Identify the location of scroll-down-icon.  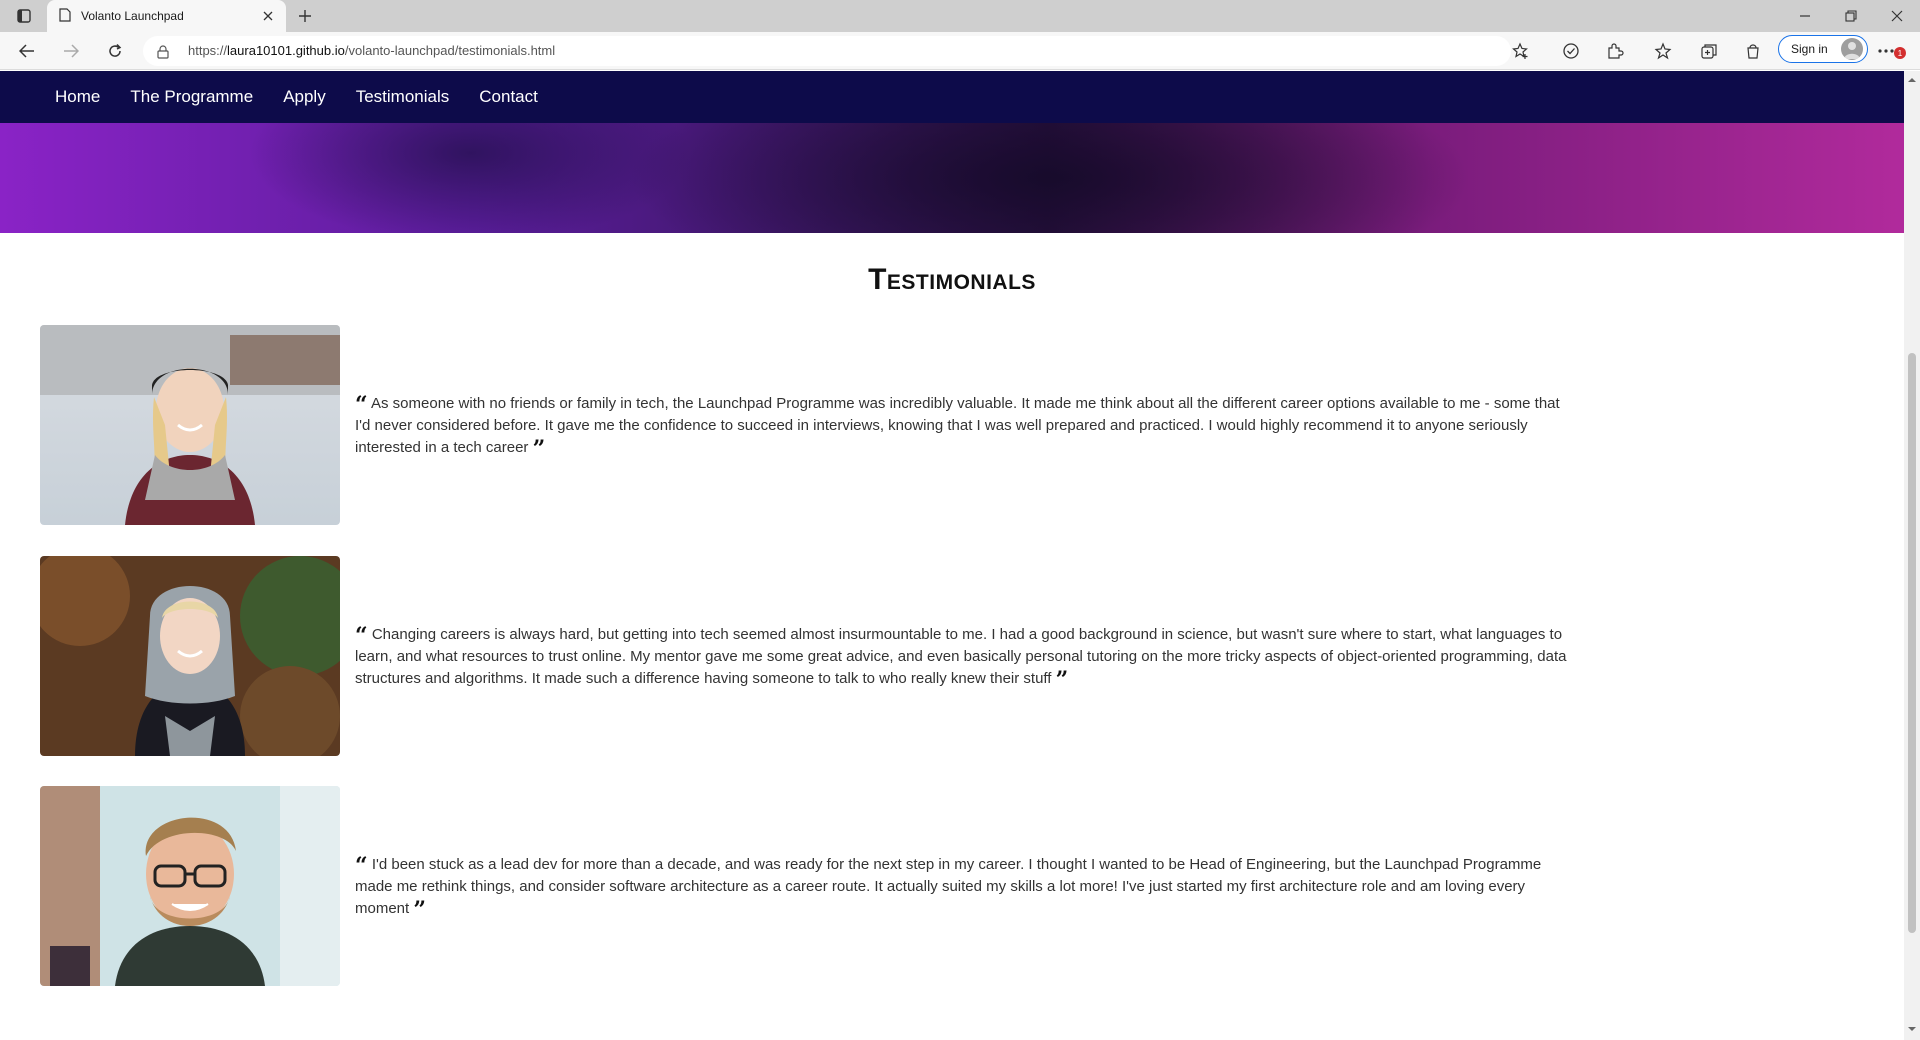
(1912, 1029).